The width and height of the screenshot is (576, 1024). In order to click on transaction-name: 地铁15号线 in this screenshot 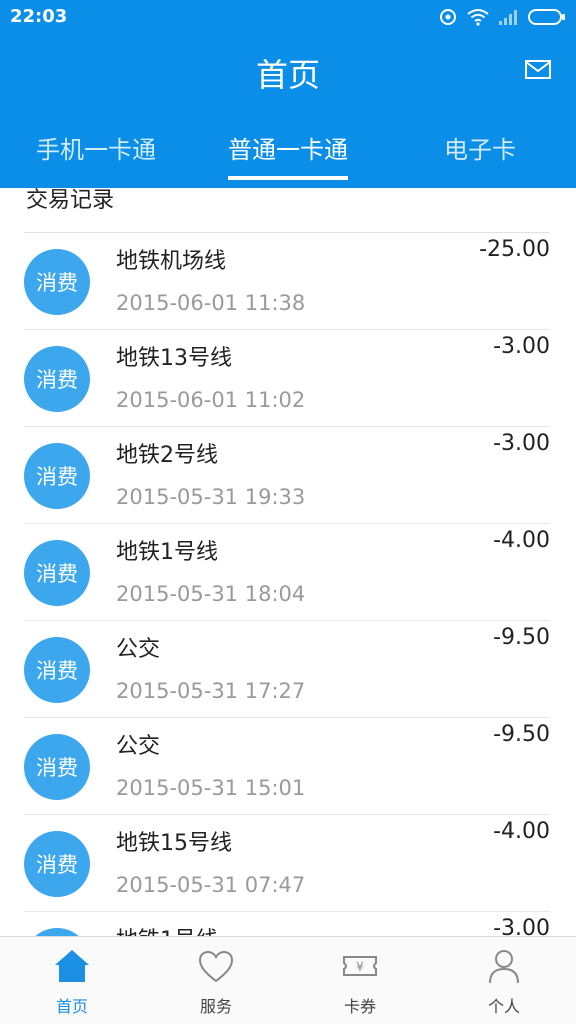, I will do `click(174, 843)`.